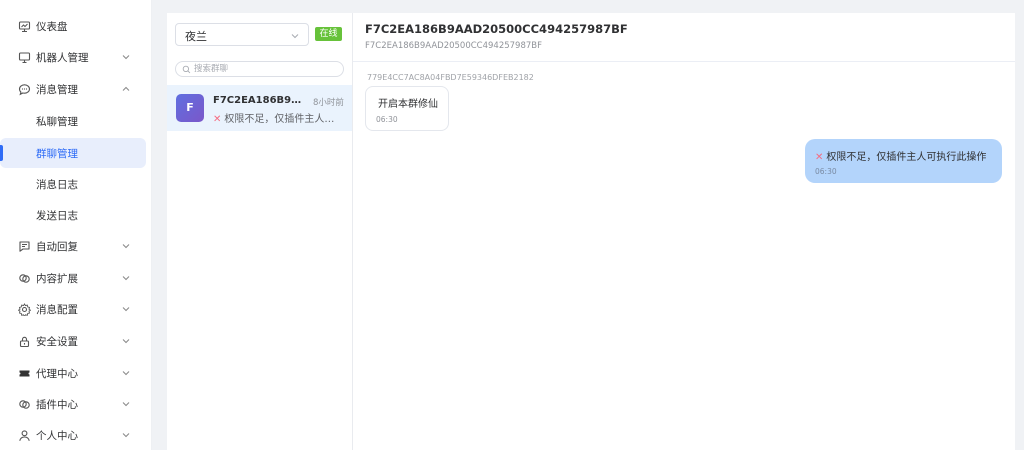 The image size is (1024, 450). I want to click on bot-select-value: 夜兰, so click(196, 36).